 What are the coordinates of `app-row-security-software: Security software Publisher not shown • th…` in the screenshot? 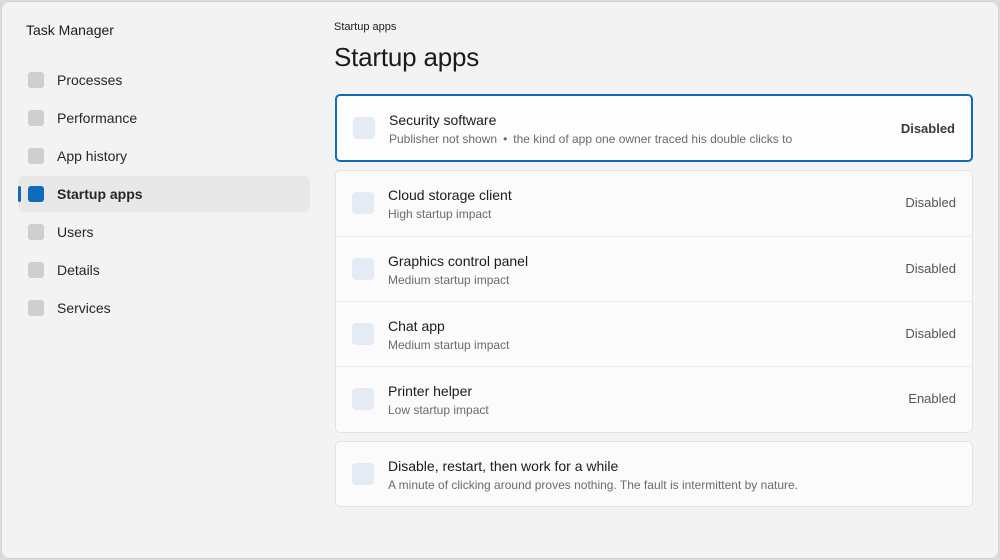 It's located at (654, 128).